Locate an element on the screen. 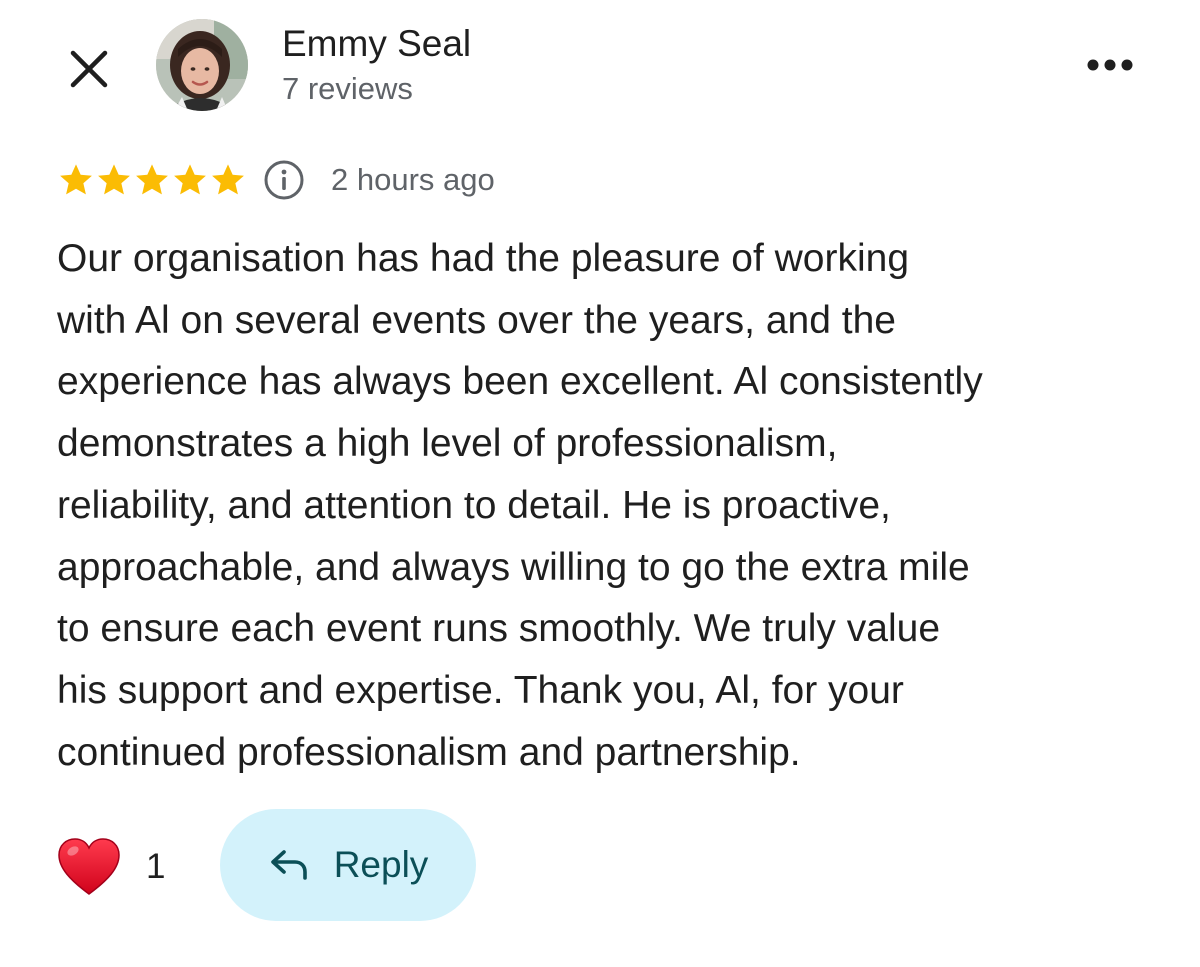 The image size is (1200, 967). info-icon is located at coordinates (284, 180).